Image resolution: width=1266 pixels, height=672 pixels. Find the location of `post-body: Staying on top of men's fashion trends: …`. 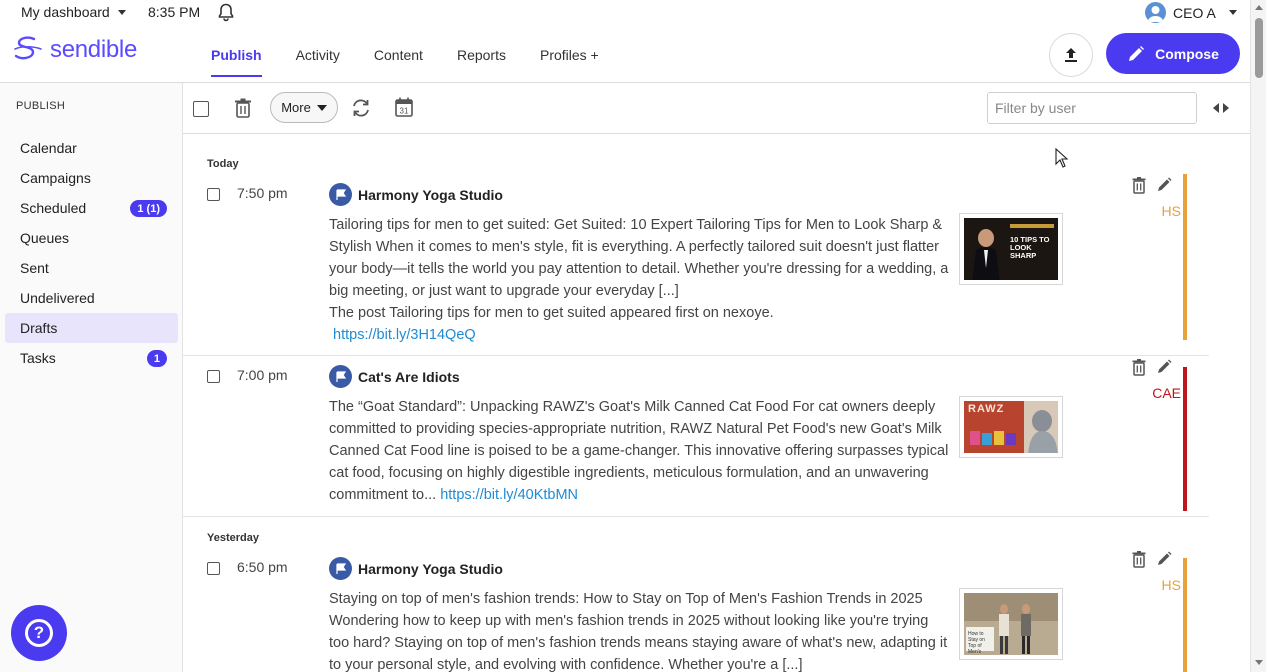

post-body: Staying on top of men's fashion trends: … is located at coordinates (638, 631).